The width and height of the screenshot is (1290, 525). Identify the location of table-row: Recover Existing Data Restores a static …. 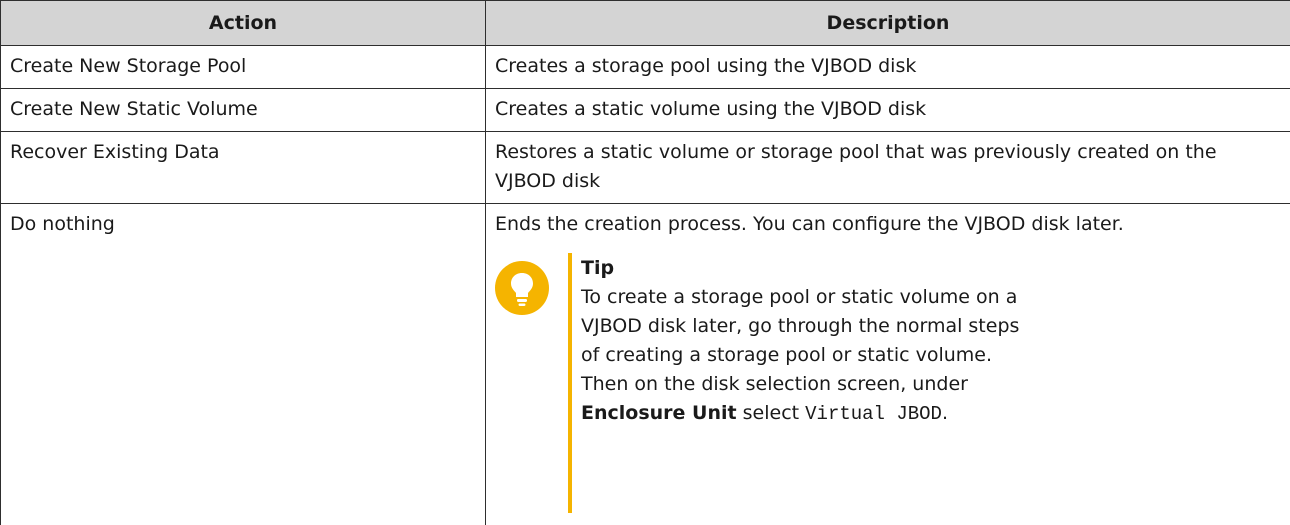
(645, 168).